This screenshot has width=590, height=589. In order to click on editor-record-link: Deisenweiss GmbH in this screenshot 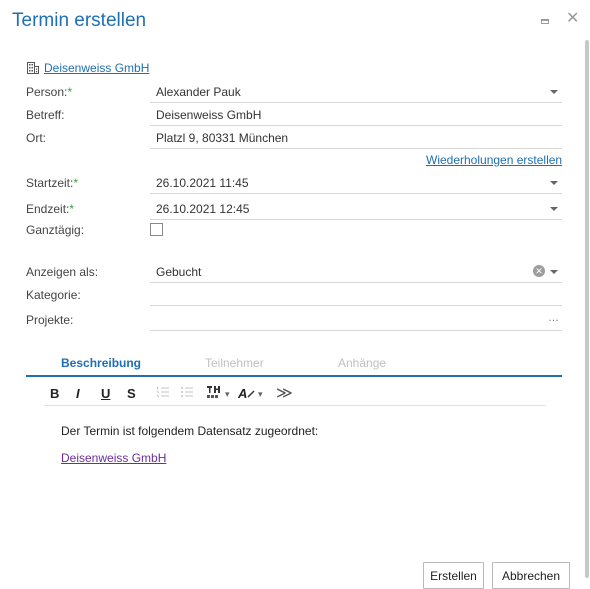, I will do `click(113, 458)`.